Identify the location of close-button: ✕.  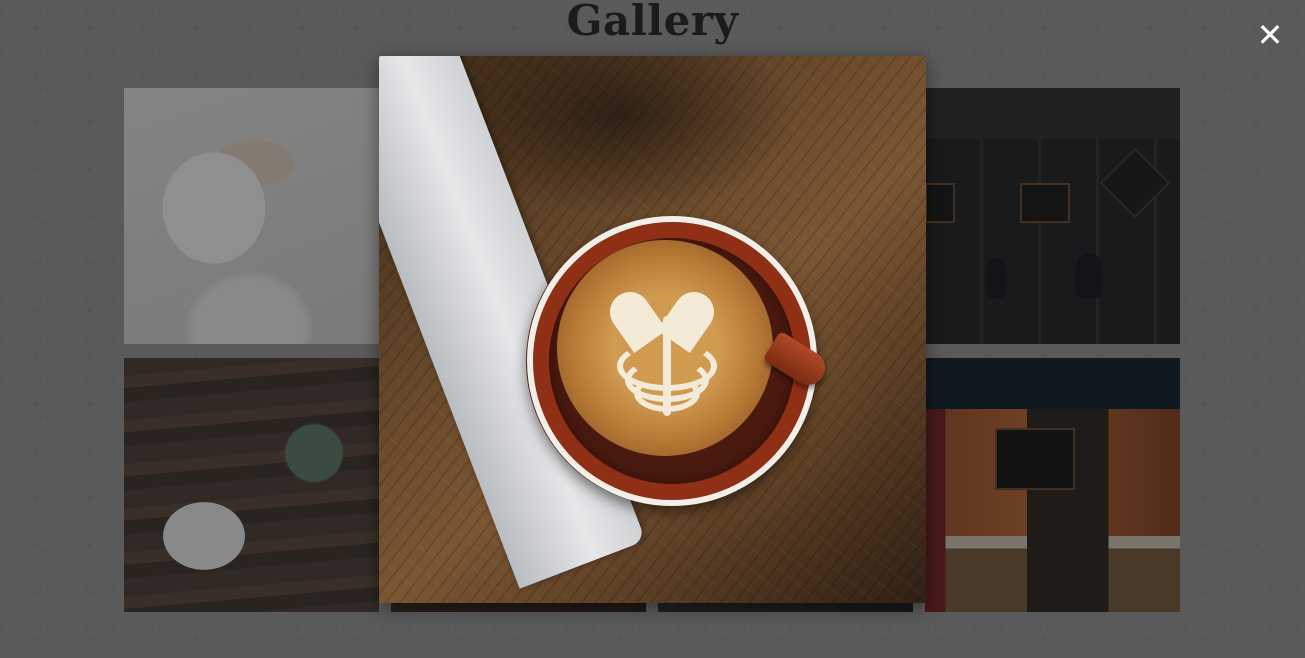
(1270, 35).